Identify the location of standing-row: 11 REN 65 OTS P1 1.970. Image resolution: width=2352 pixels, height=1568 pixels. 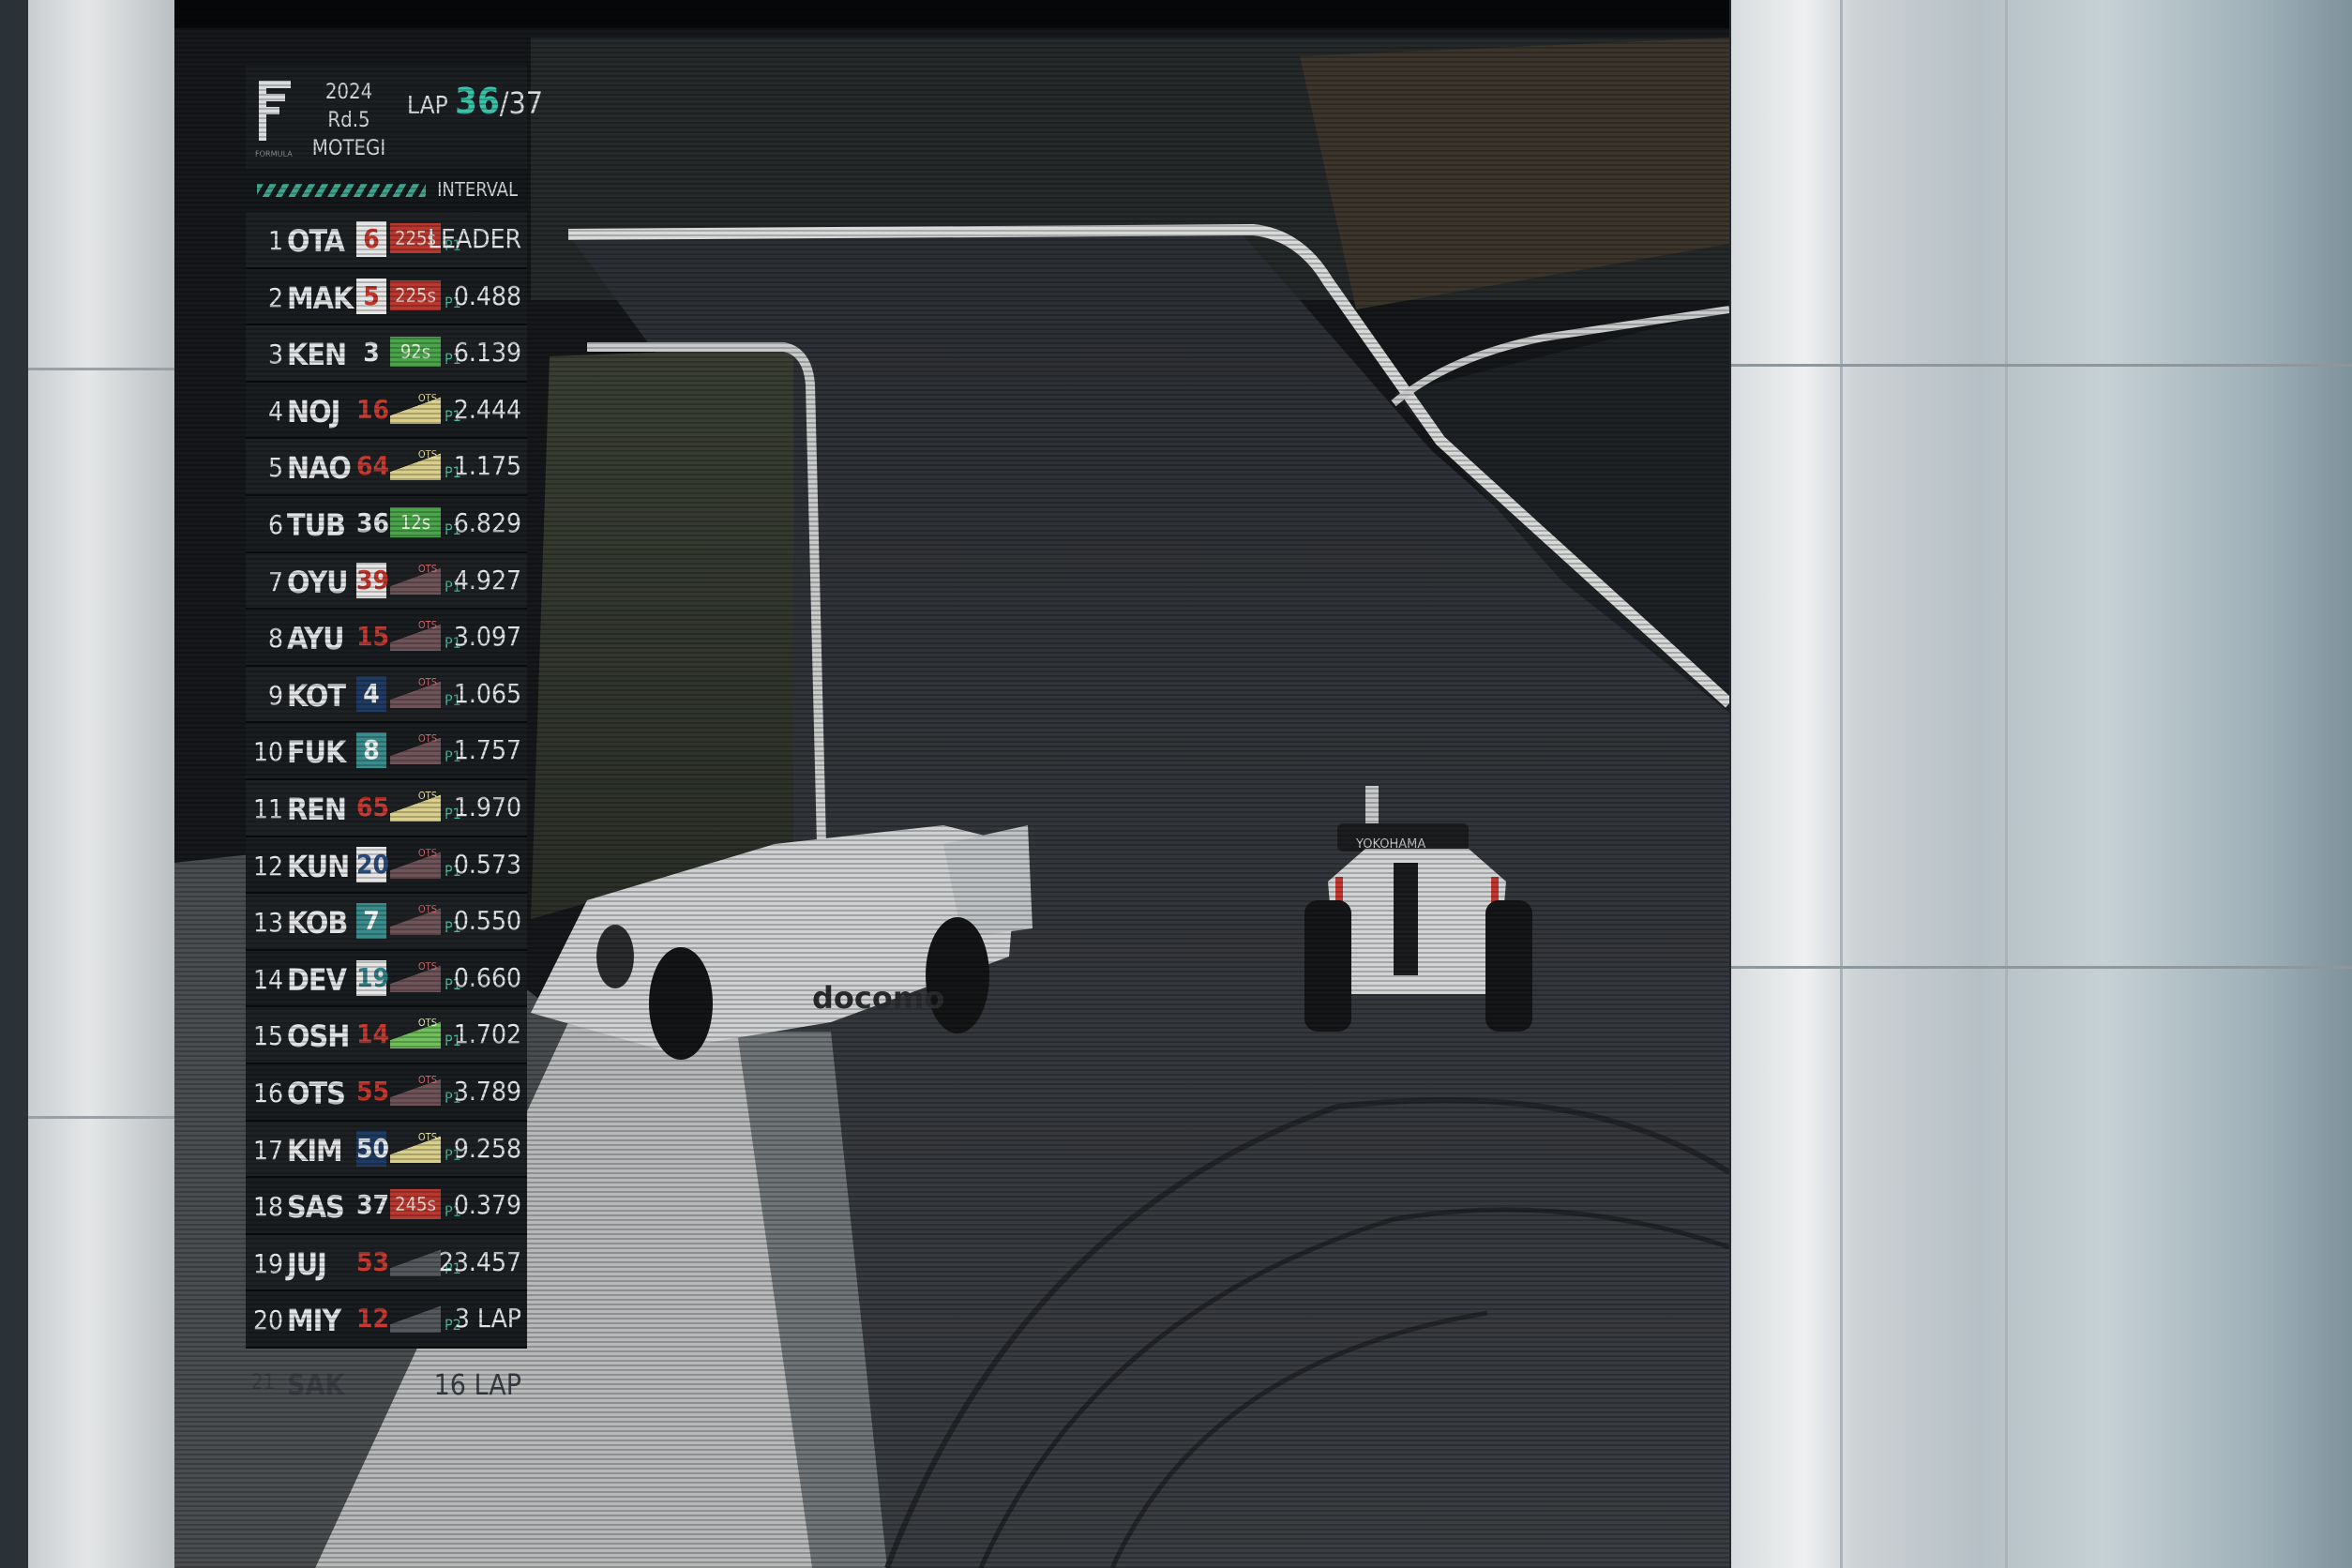
(386, 808).